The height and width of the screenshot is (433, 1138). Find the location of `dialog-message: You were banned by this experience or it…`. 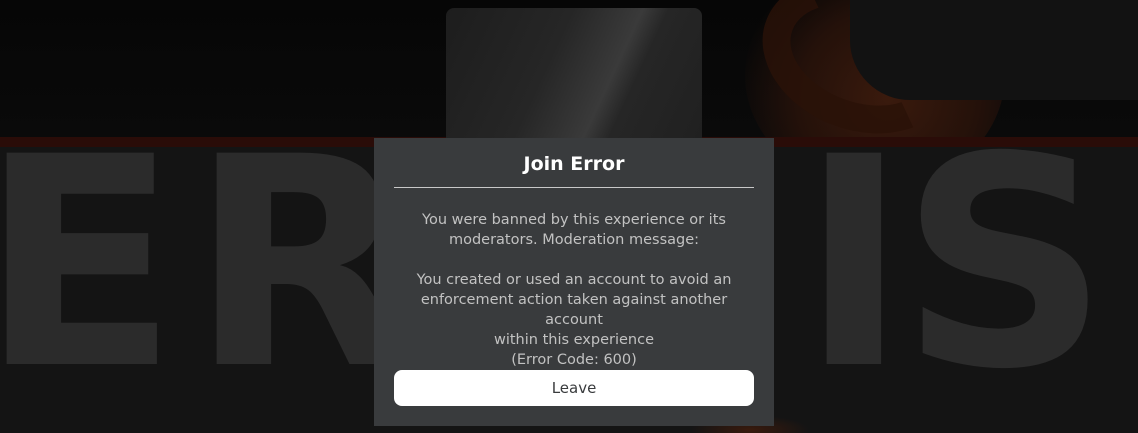

dialog-message: You were banned by this experience or it… is located at coordinates (574, 290).